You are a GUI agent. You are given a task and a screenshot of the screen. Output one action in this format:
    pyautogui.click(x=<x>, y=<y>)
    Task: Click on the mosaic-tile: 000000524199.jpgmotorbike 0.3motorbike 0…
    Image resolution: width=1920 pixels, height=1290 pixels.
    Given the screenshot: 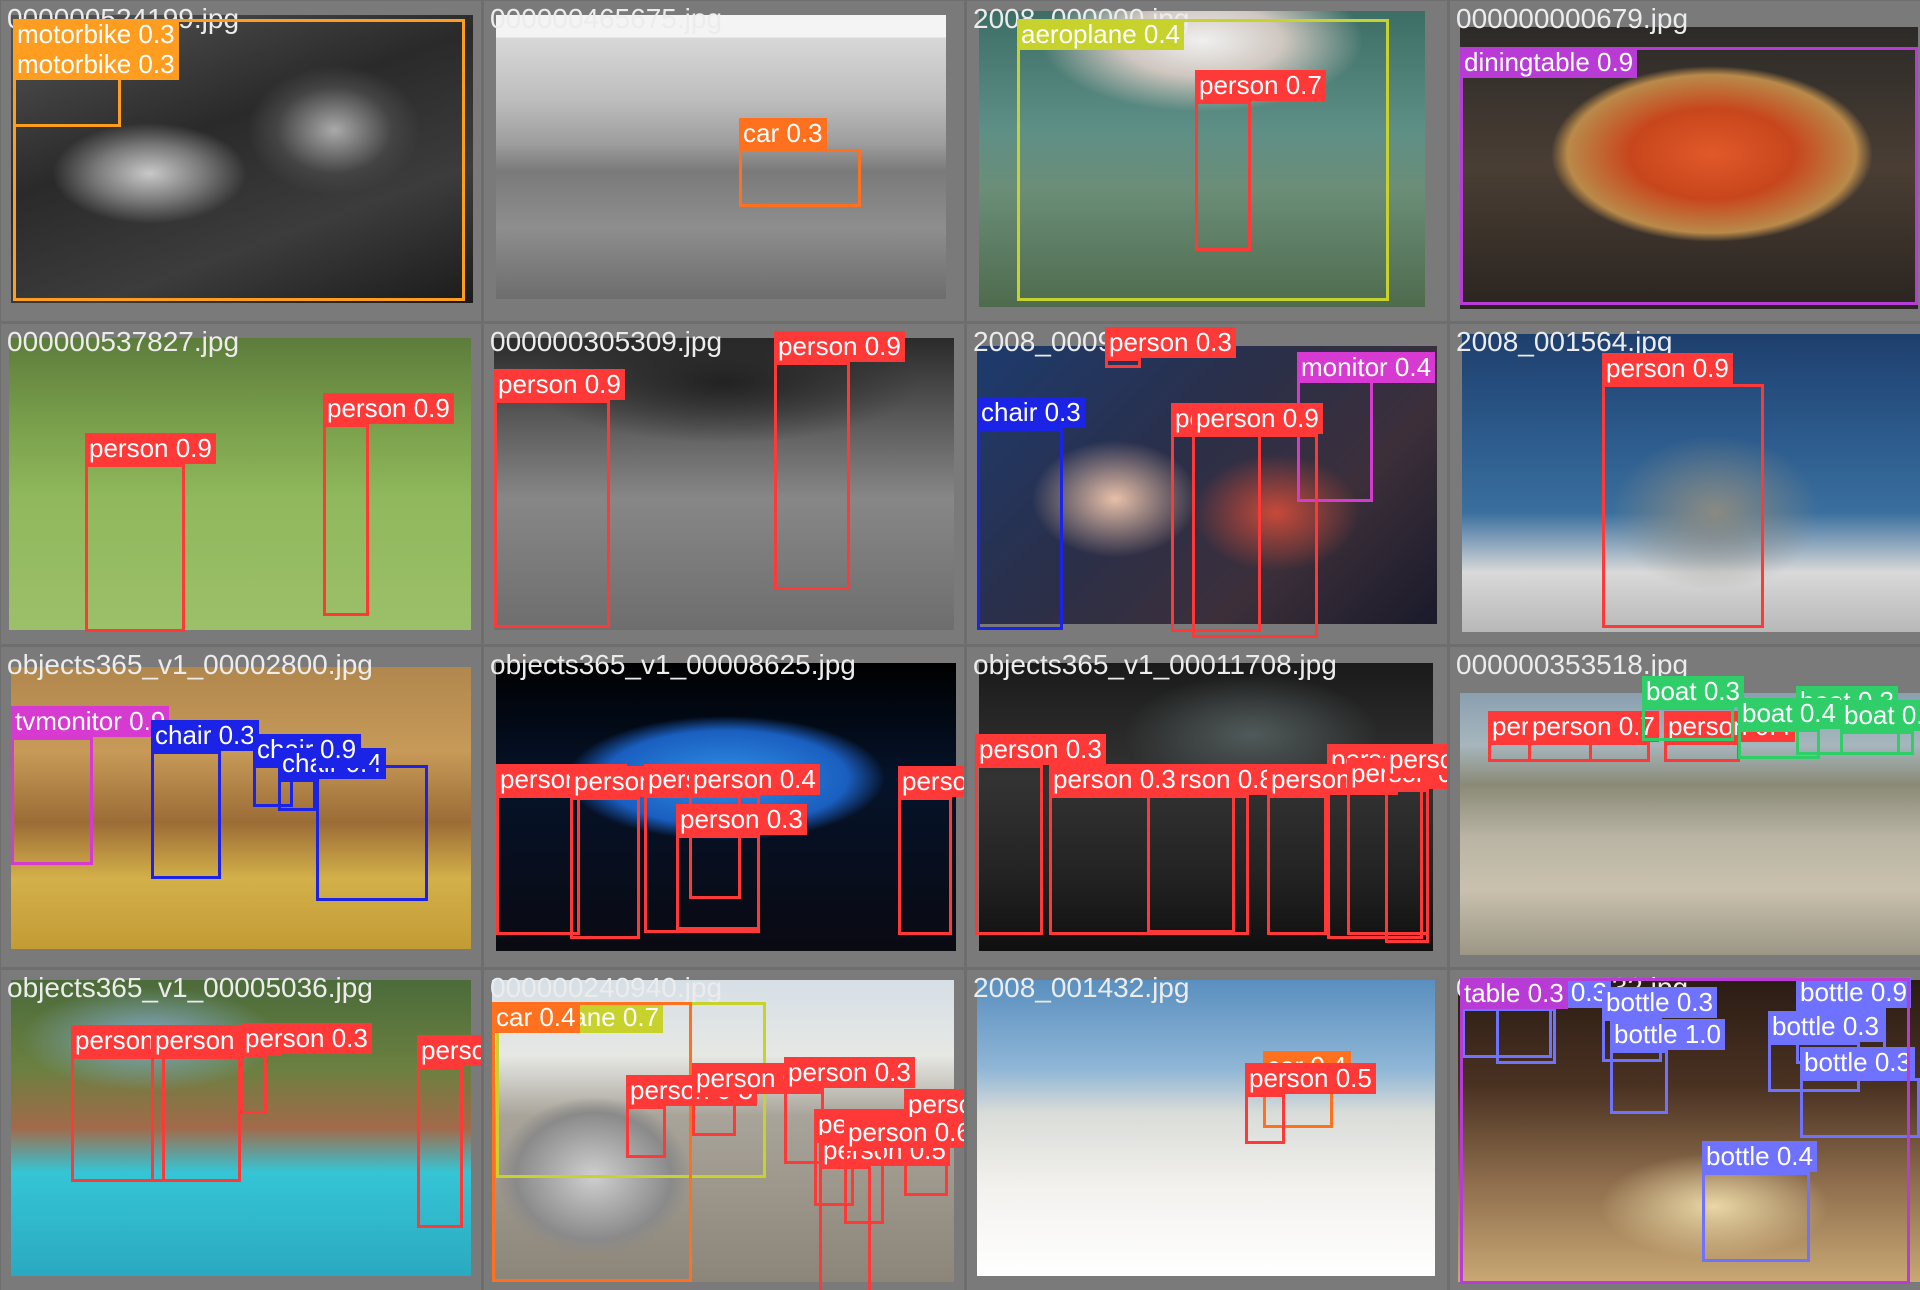 What is the action you would take?
    pyautogui.click(x=241, y=161)
    